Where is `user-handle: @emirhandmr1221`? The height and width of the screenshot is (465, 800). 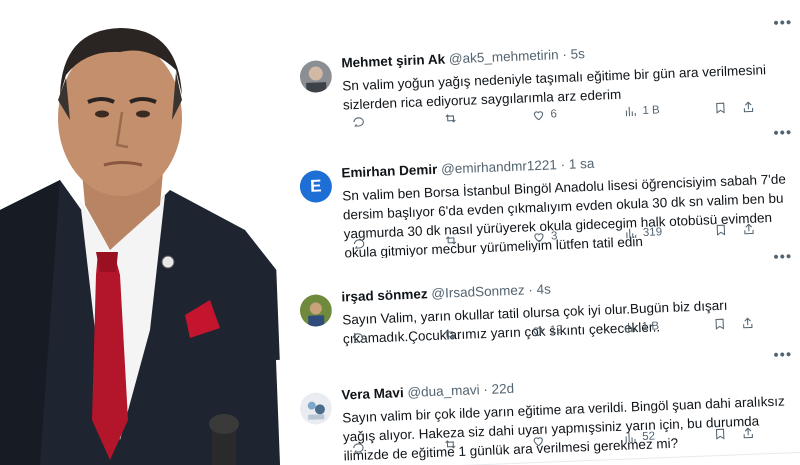 user-handle: @emirhandmr1221 is located at coordinates (499, 166).